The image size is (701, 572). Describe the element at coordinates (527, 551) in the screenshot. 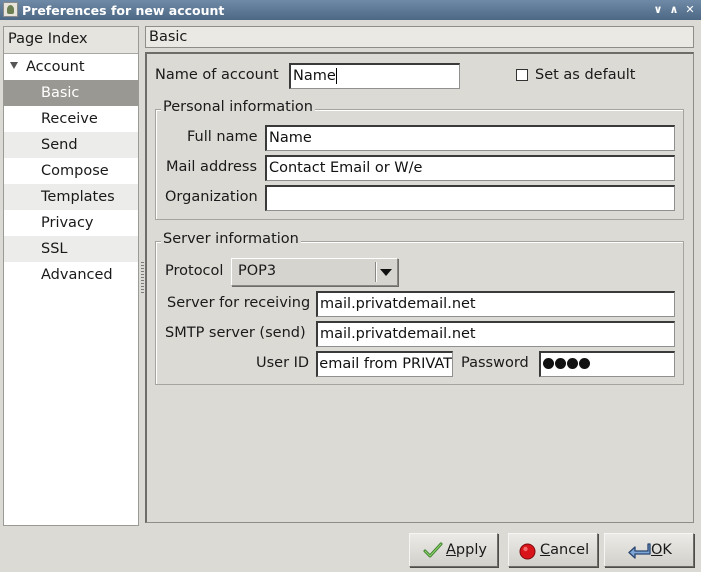

I see `stop-icon` at that location.